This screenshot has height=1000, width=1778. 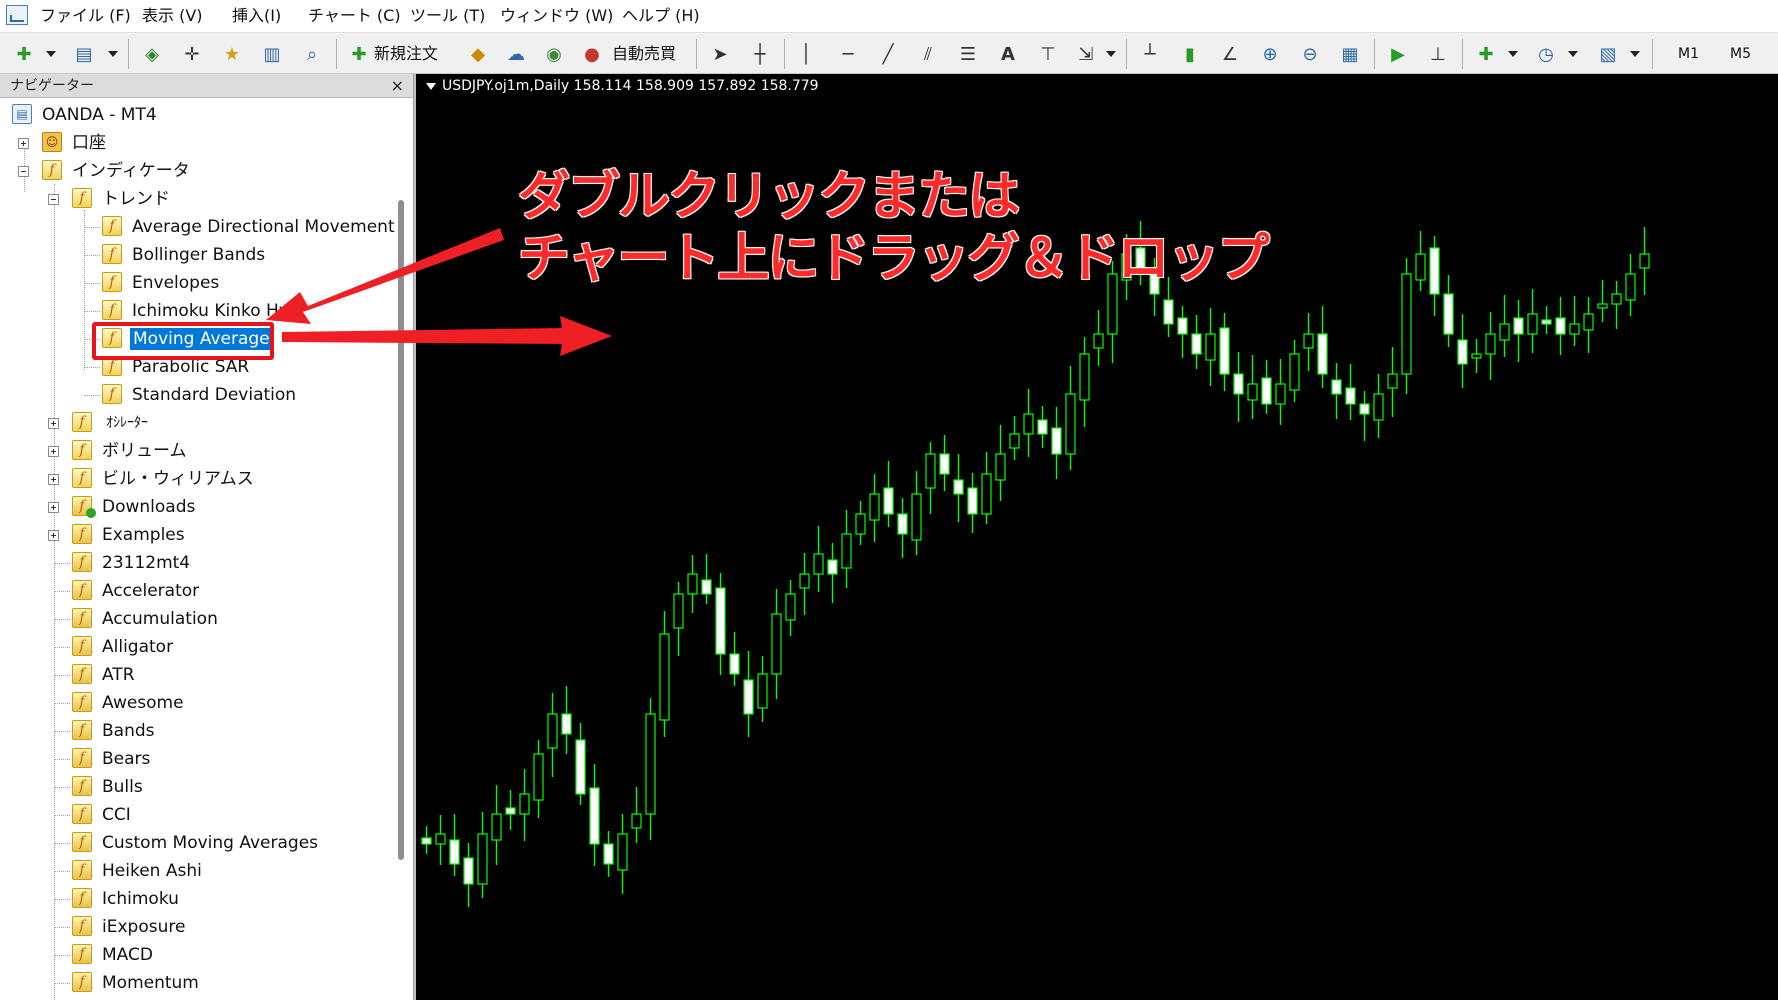 What do you see at coordinates (1486, 54) in the screenshot?
I see `indicators-icon: ✚` at bounding box center [1486, 54].